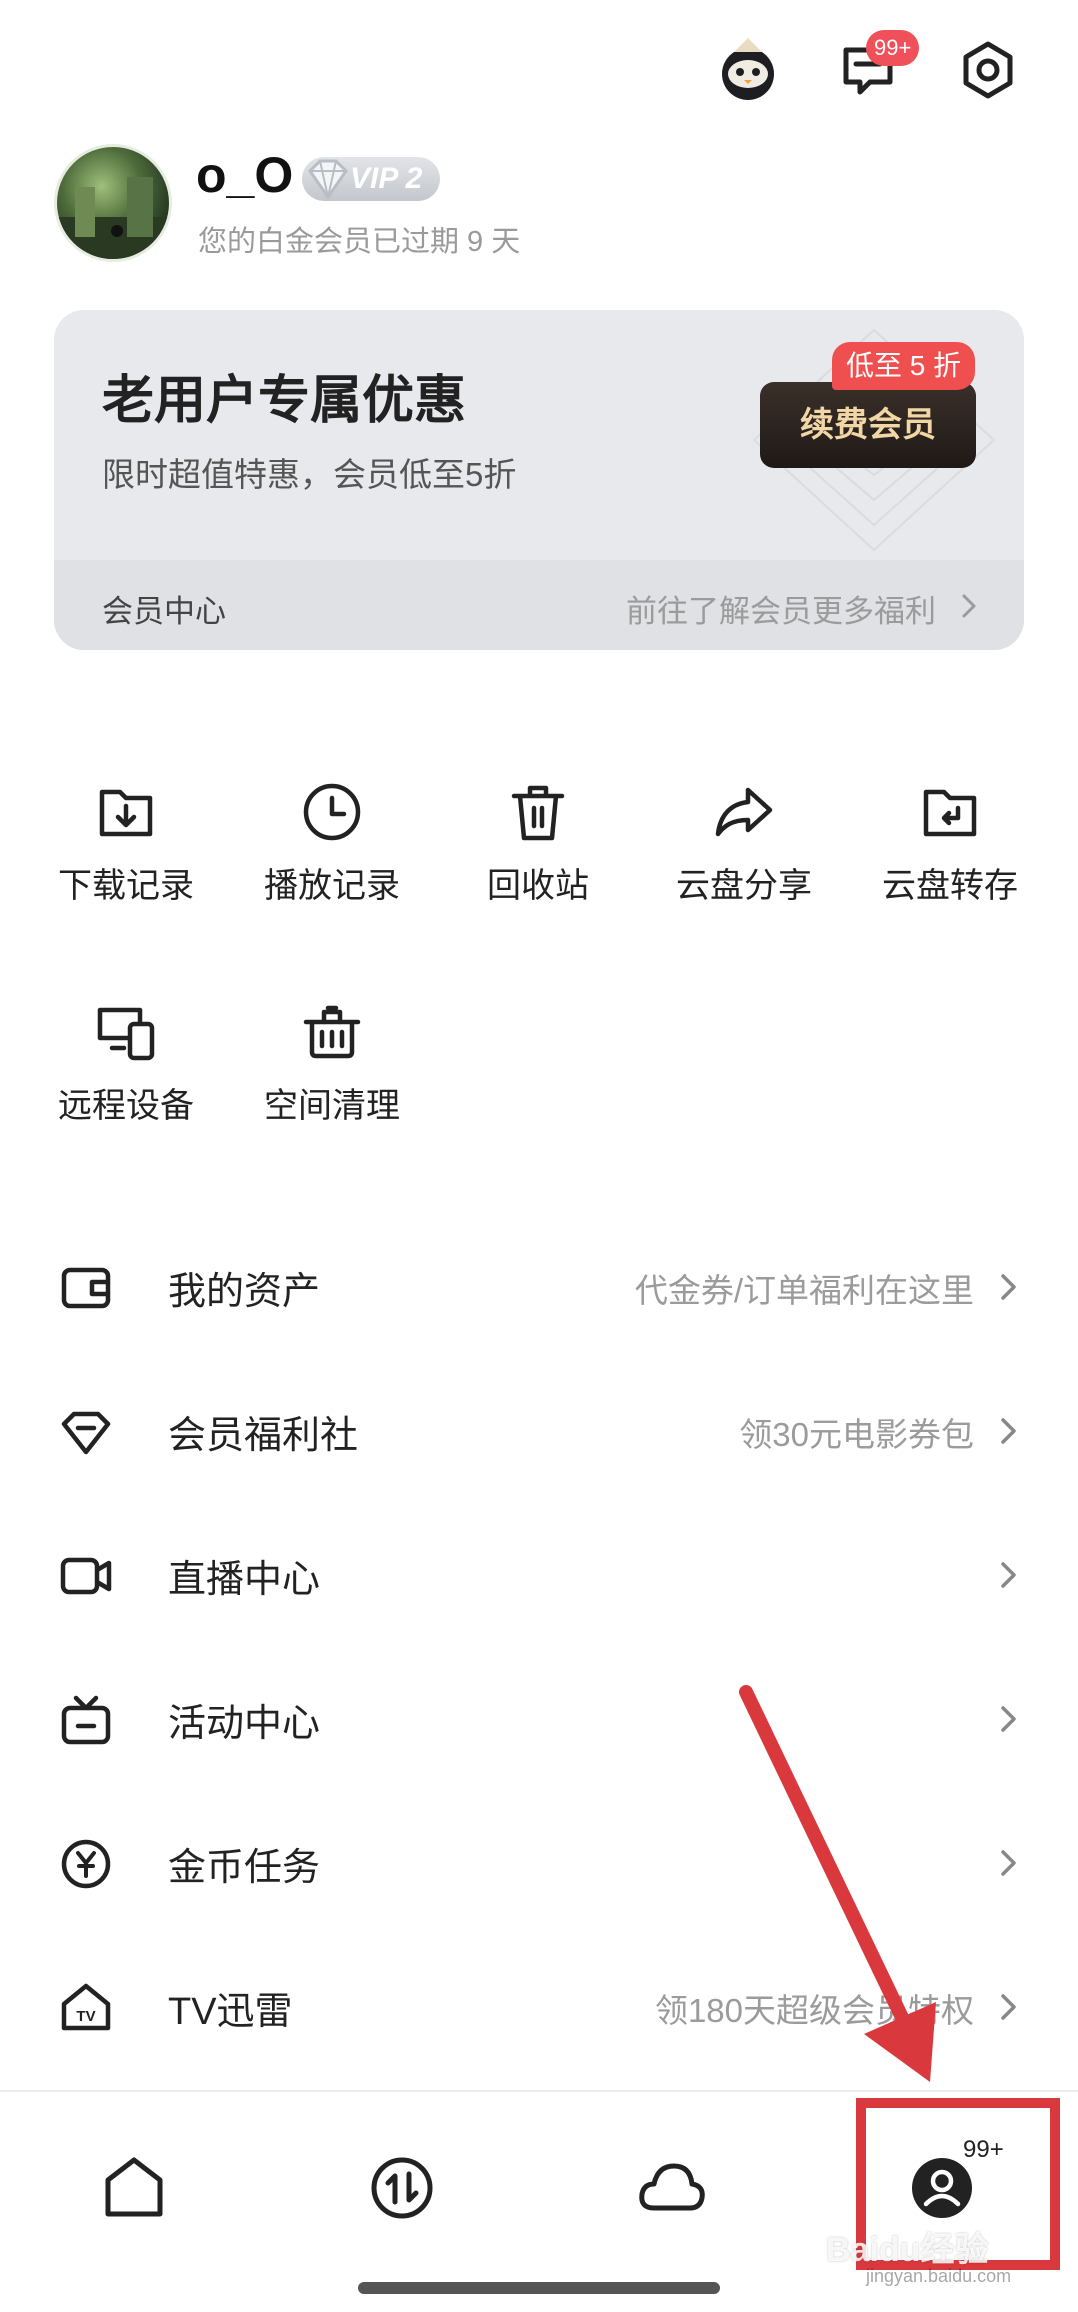 Image resolution: width=1078 pixels, height=2312 pixels. Describe the element at coordinates (904, 366) in the screenshot. I see `discount-tag: 低至 5 折` at that location.